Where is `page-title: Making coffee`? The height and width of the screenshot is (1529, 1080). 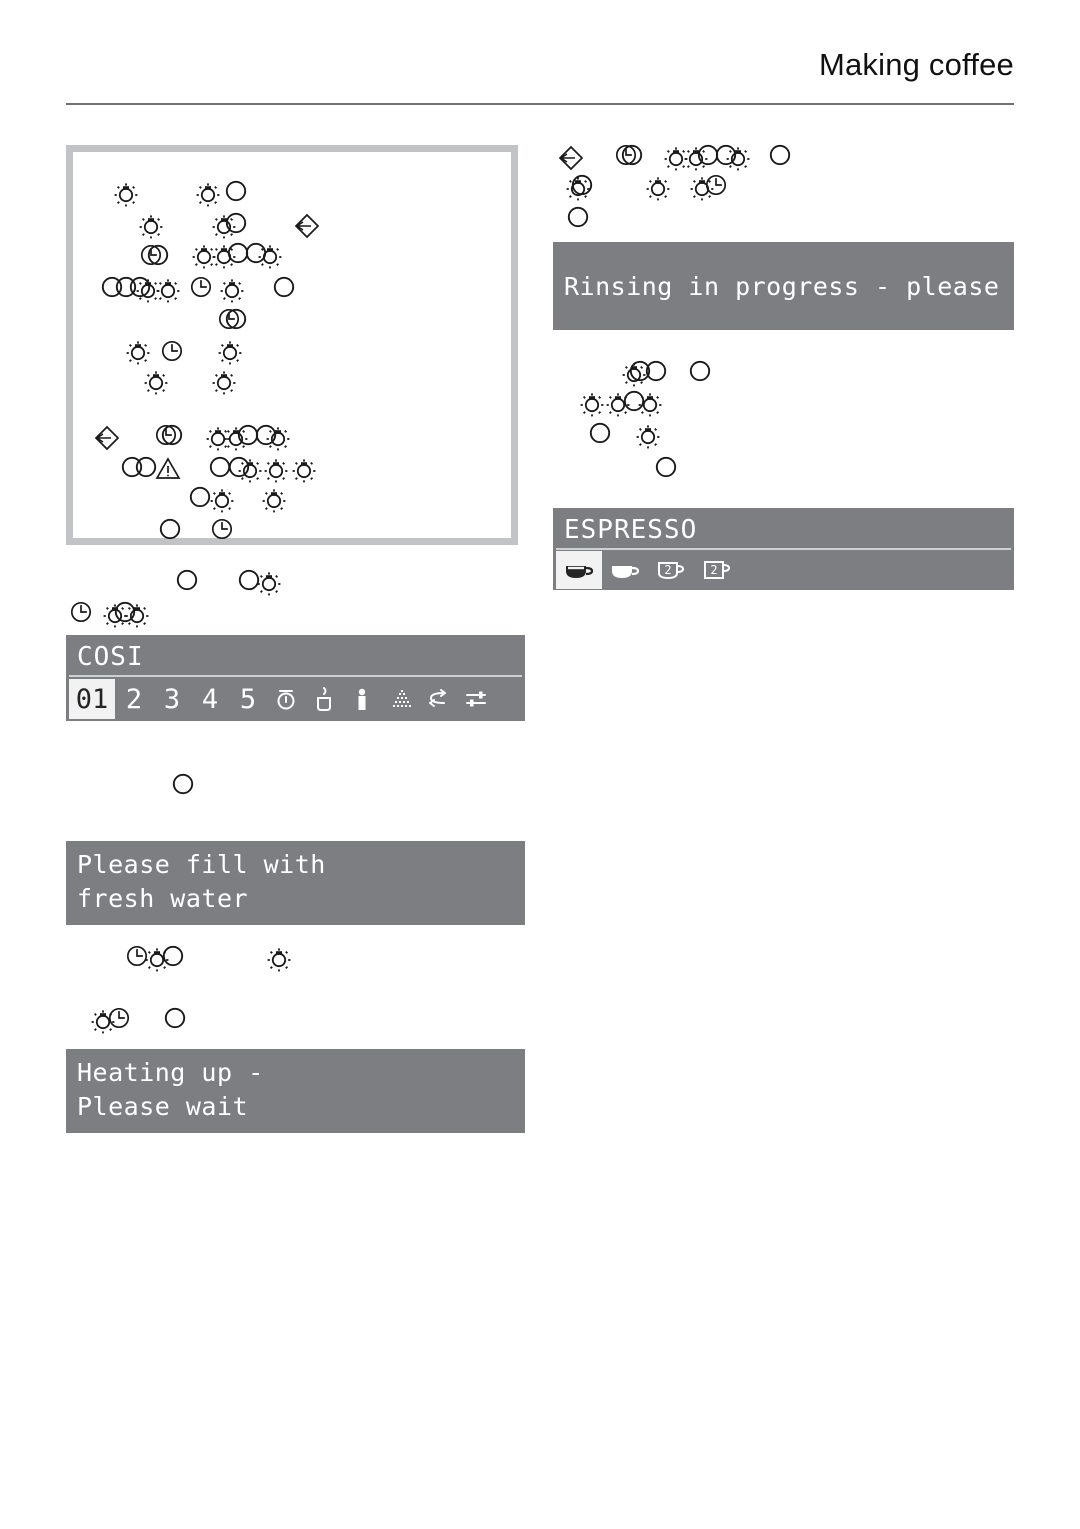
page-title: Making coffee is located at coordinates (916, 64).